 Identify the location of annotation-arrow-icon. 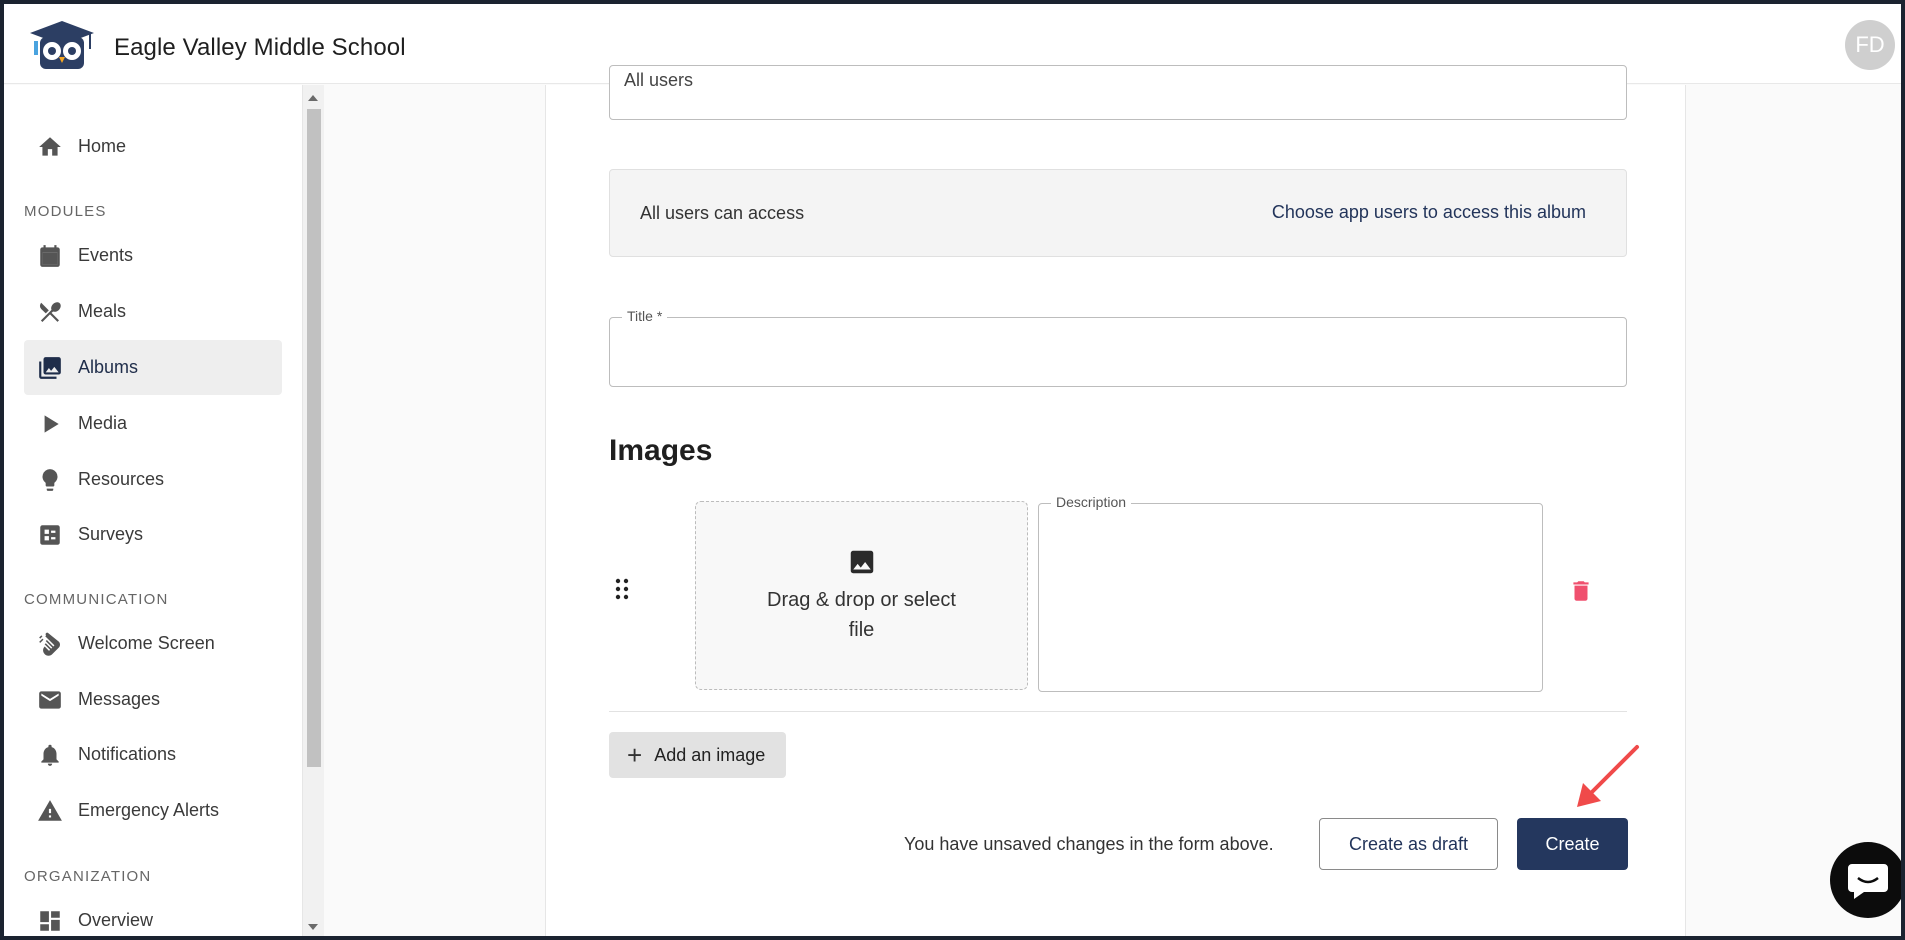
(1608, 776).